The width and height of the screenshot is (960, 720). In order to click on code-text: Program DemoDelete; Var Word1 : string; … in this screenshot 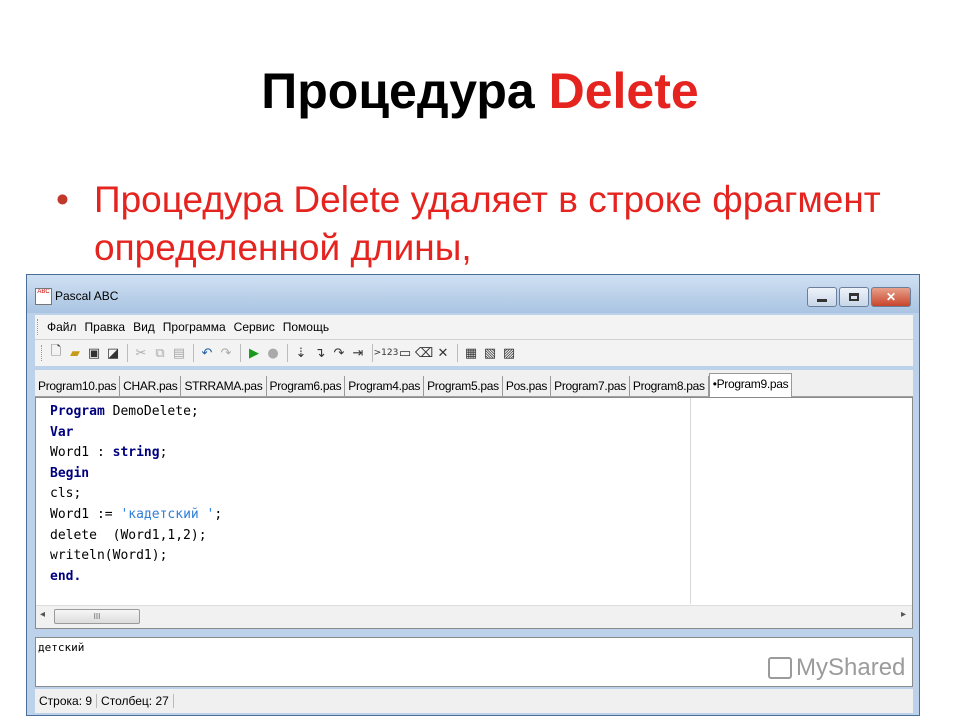, I will do `click(136, 494)`.